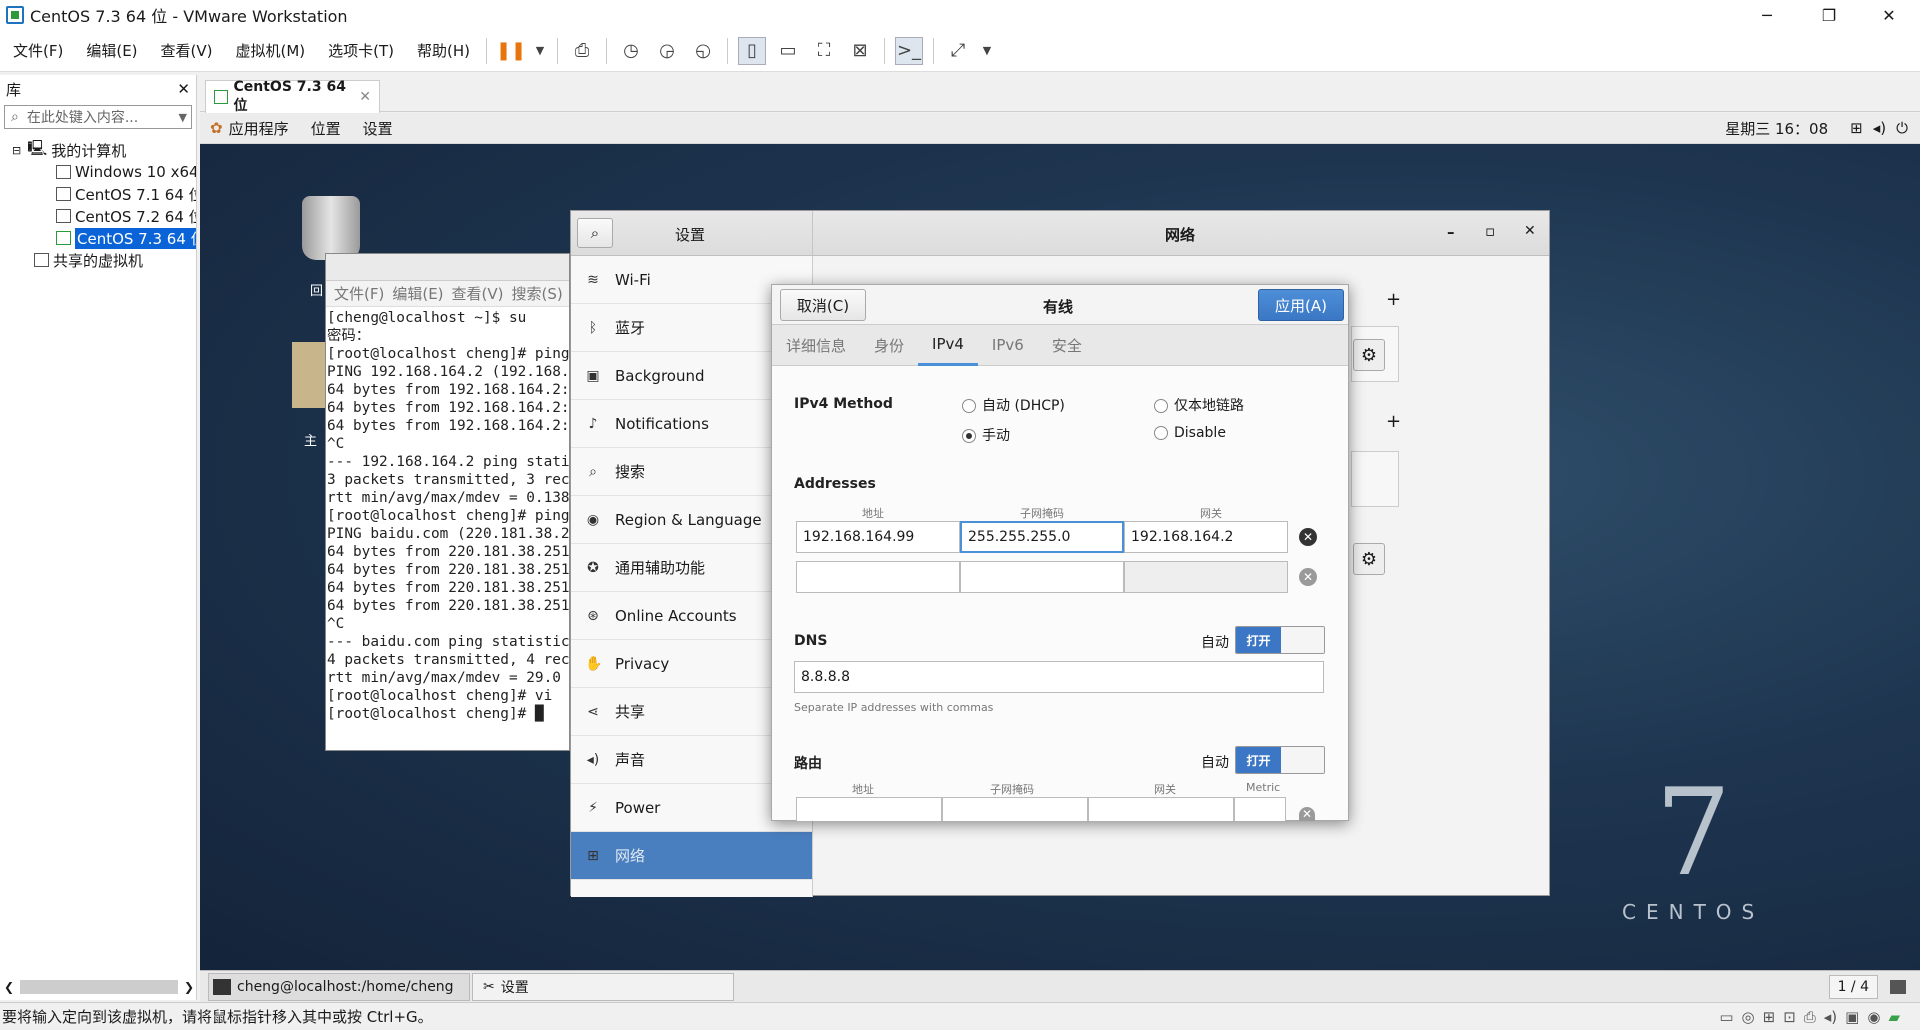  I want to click on terminal-menu-edit: 编辑(E), so click(417, 293).